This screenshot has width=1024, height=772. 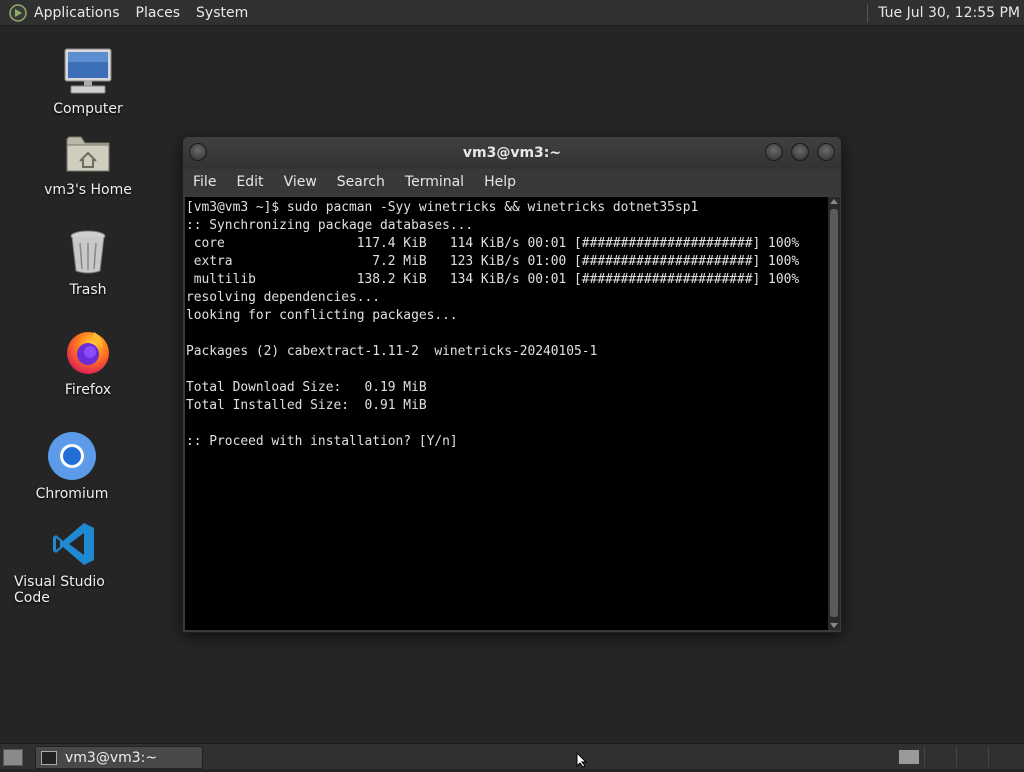 What do you see at coordinates (834, 201) in the screenshot?
I see `scroll-up-arrow-icon` at bounding box center [834, 201].